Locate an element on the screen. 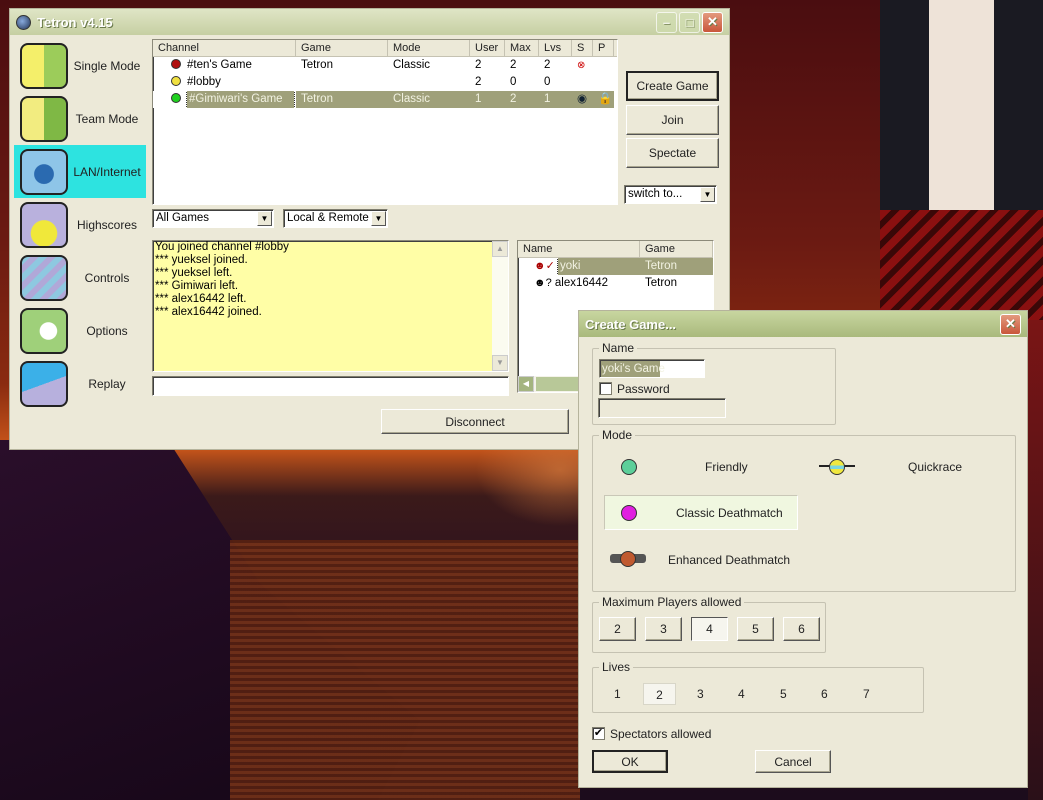  user-list-header: Name Game is located at coordinates (615, 249).